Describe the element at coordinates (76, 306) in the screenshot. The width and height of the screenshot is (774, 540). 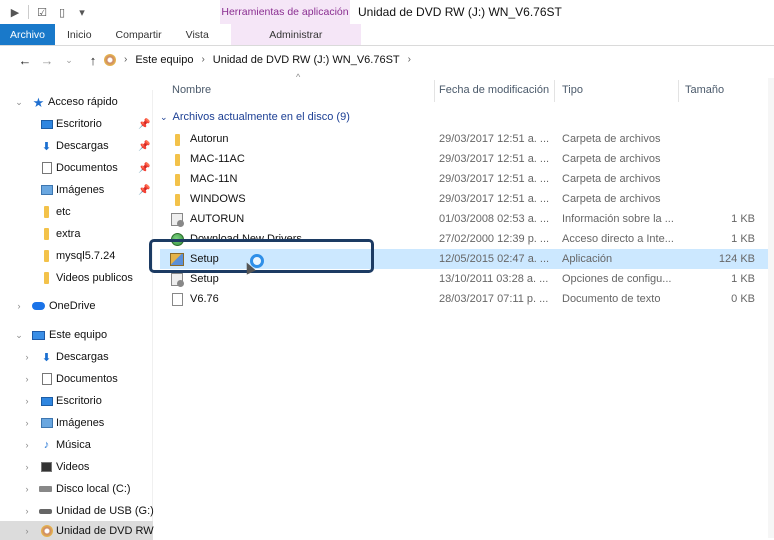
I see `sidebar-item-onedrive: › OneDrive` at that location.